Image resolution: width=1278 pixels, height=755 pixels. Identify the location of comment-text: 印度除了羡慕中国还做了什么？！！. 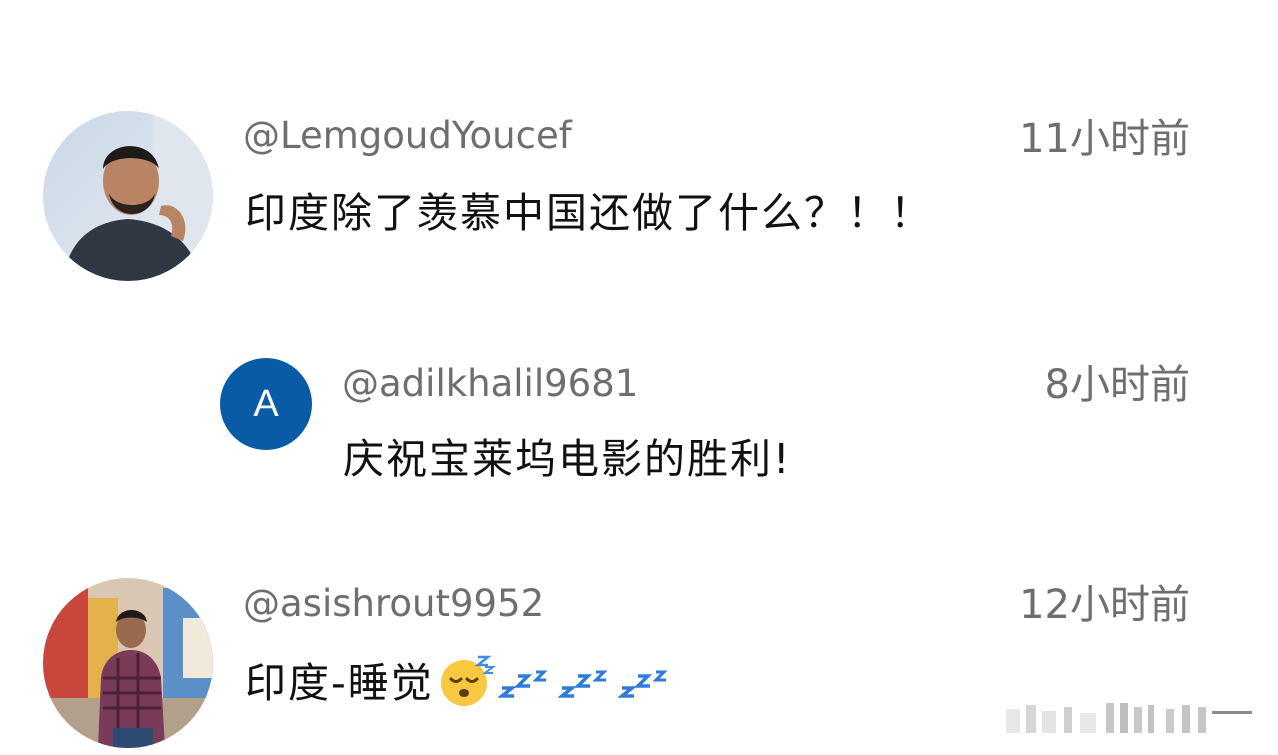
(589, 213).